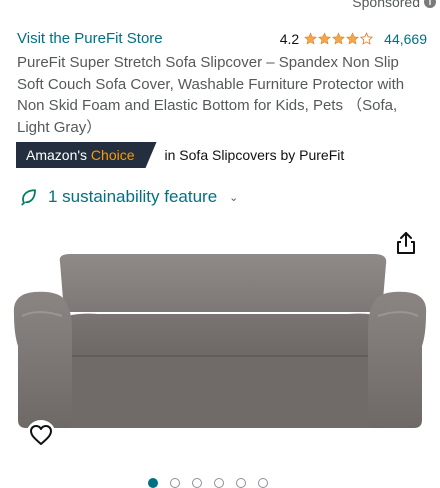  I want to click on rating-count: 44,669, so click(405, 38).